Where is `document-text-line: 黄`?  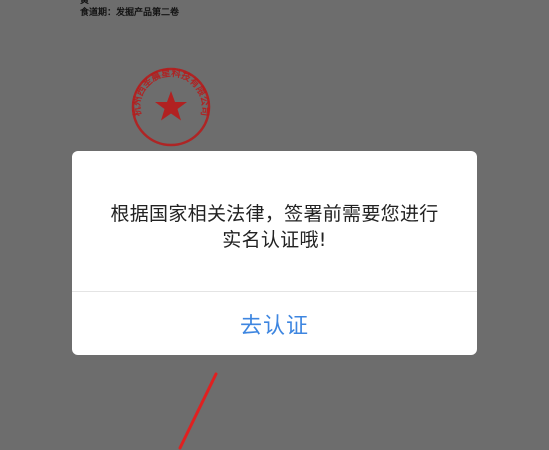
document-text-line: 黄 is located at coordinates (85, 3).